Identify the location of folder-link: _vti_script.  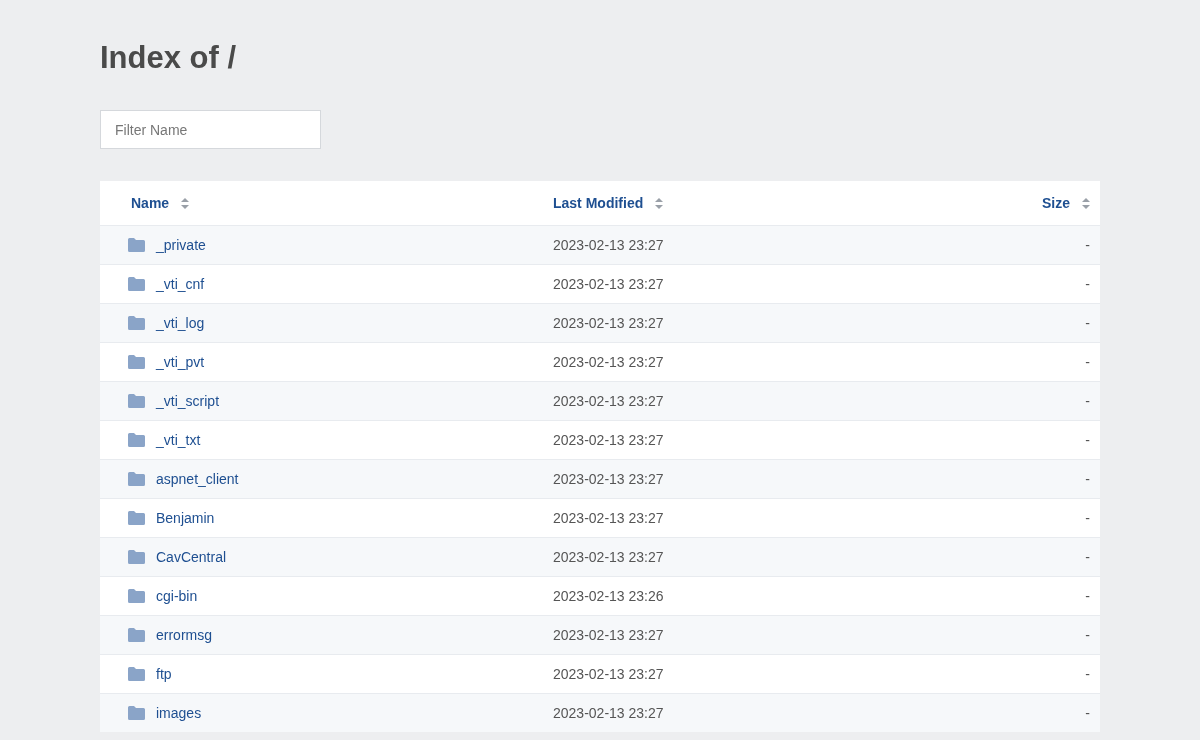
(188, 401).